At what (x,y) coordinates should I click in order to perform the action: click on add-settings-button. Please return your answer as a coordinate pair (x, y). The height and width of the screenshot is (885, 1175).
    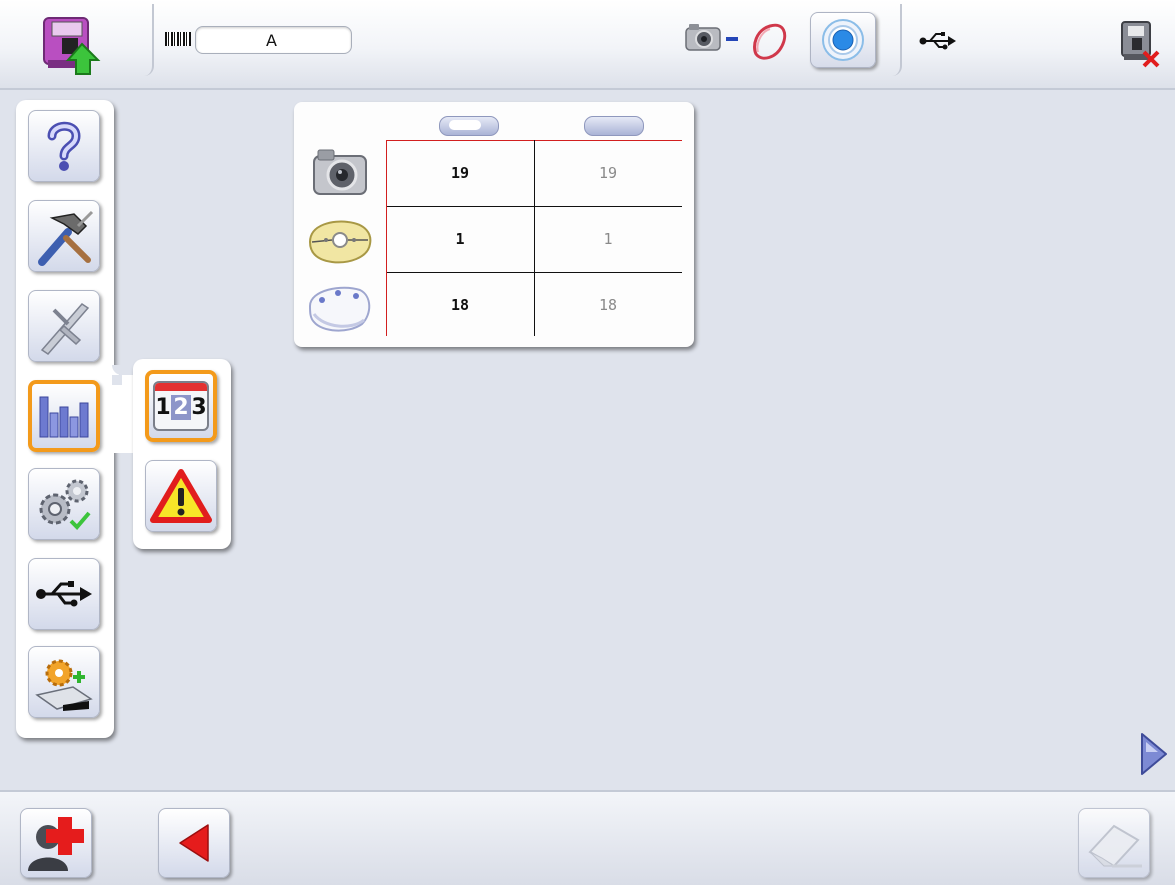
    Looking at the image, I should click on (64, 682).